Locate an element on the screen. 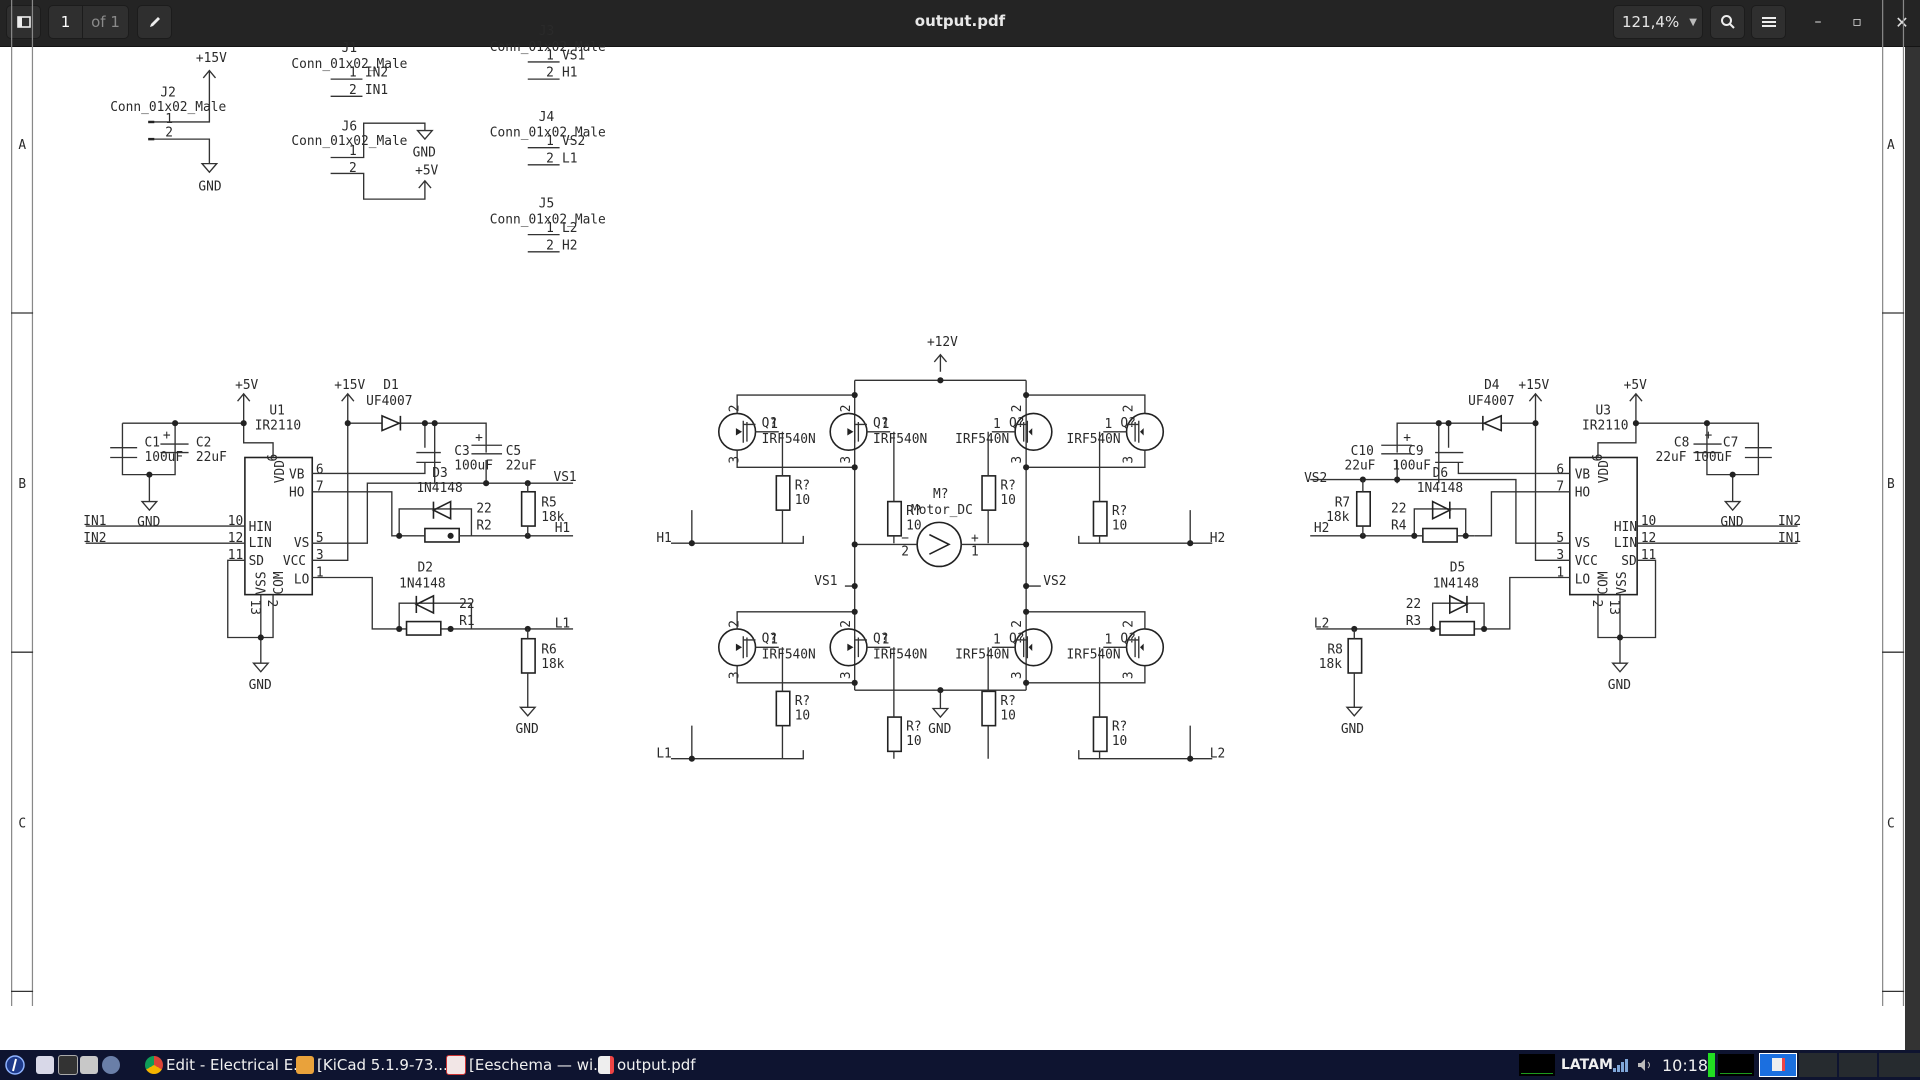 The height and width of the screenshot is (1080, 1920). clock: 10:18 is located at coordinates (1685, 1065).